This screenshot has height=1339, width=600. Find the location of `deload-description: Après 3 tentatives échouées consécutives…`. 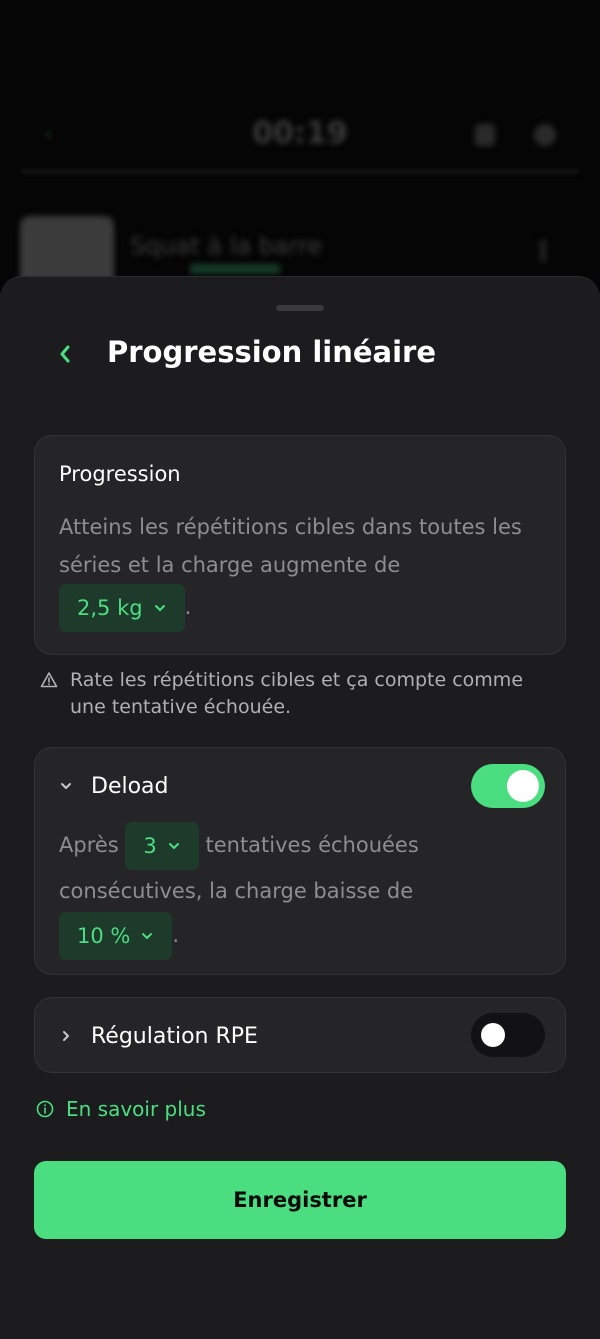

deload-description: Après 3 tentatives échouées consécutives… is located at coordinates (304, 891).